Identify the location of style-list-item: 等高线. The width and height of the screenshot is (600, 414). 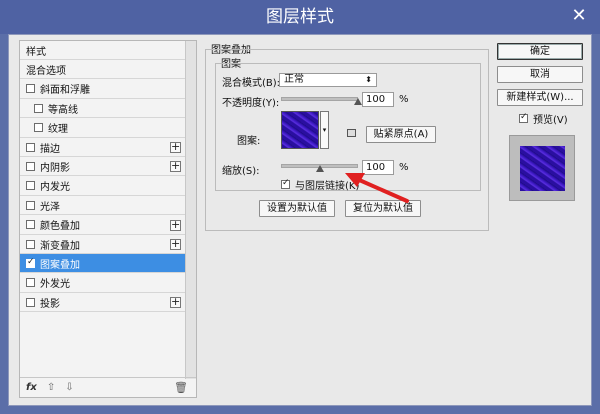
(102, 109).